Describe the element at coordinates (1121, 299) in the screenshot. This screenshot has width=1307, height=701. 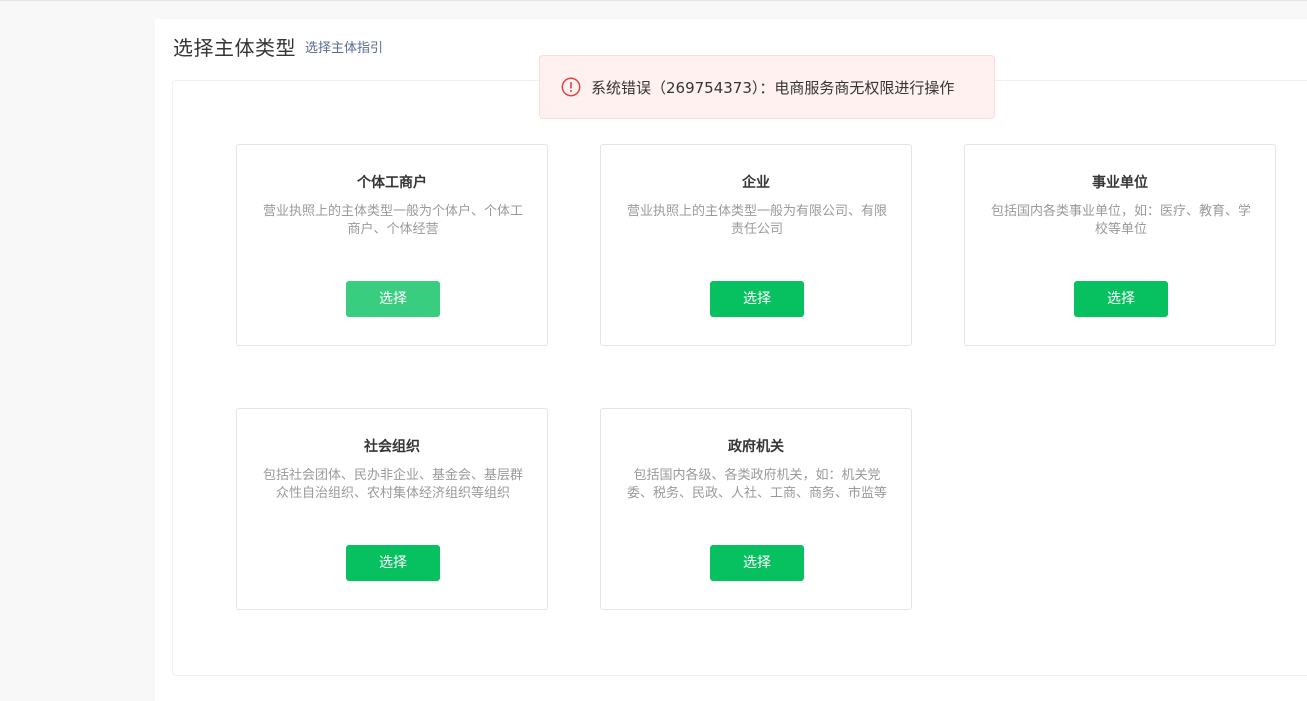
I see `select-button-institution: 选择` at that location.